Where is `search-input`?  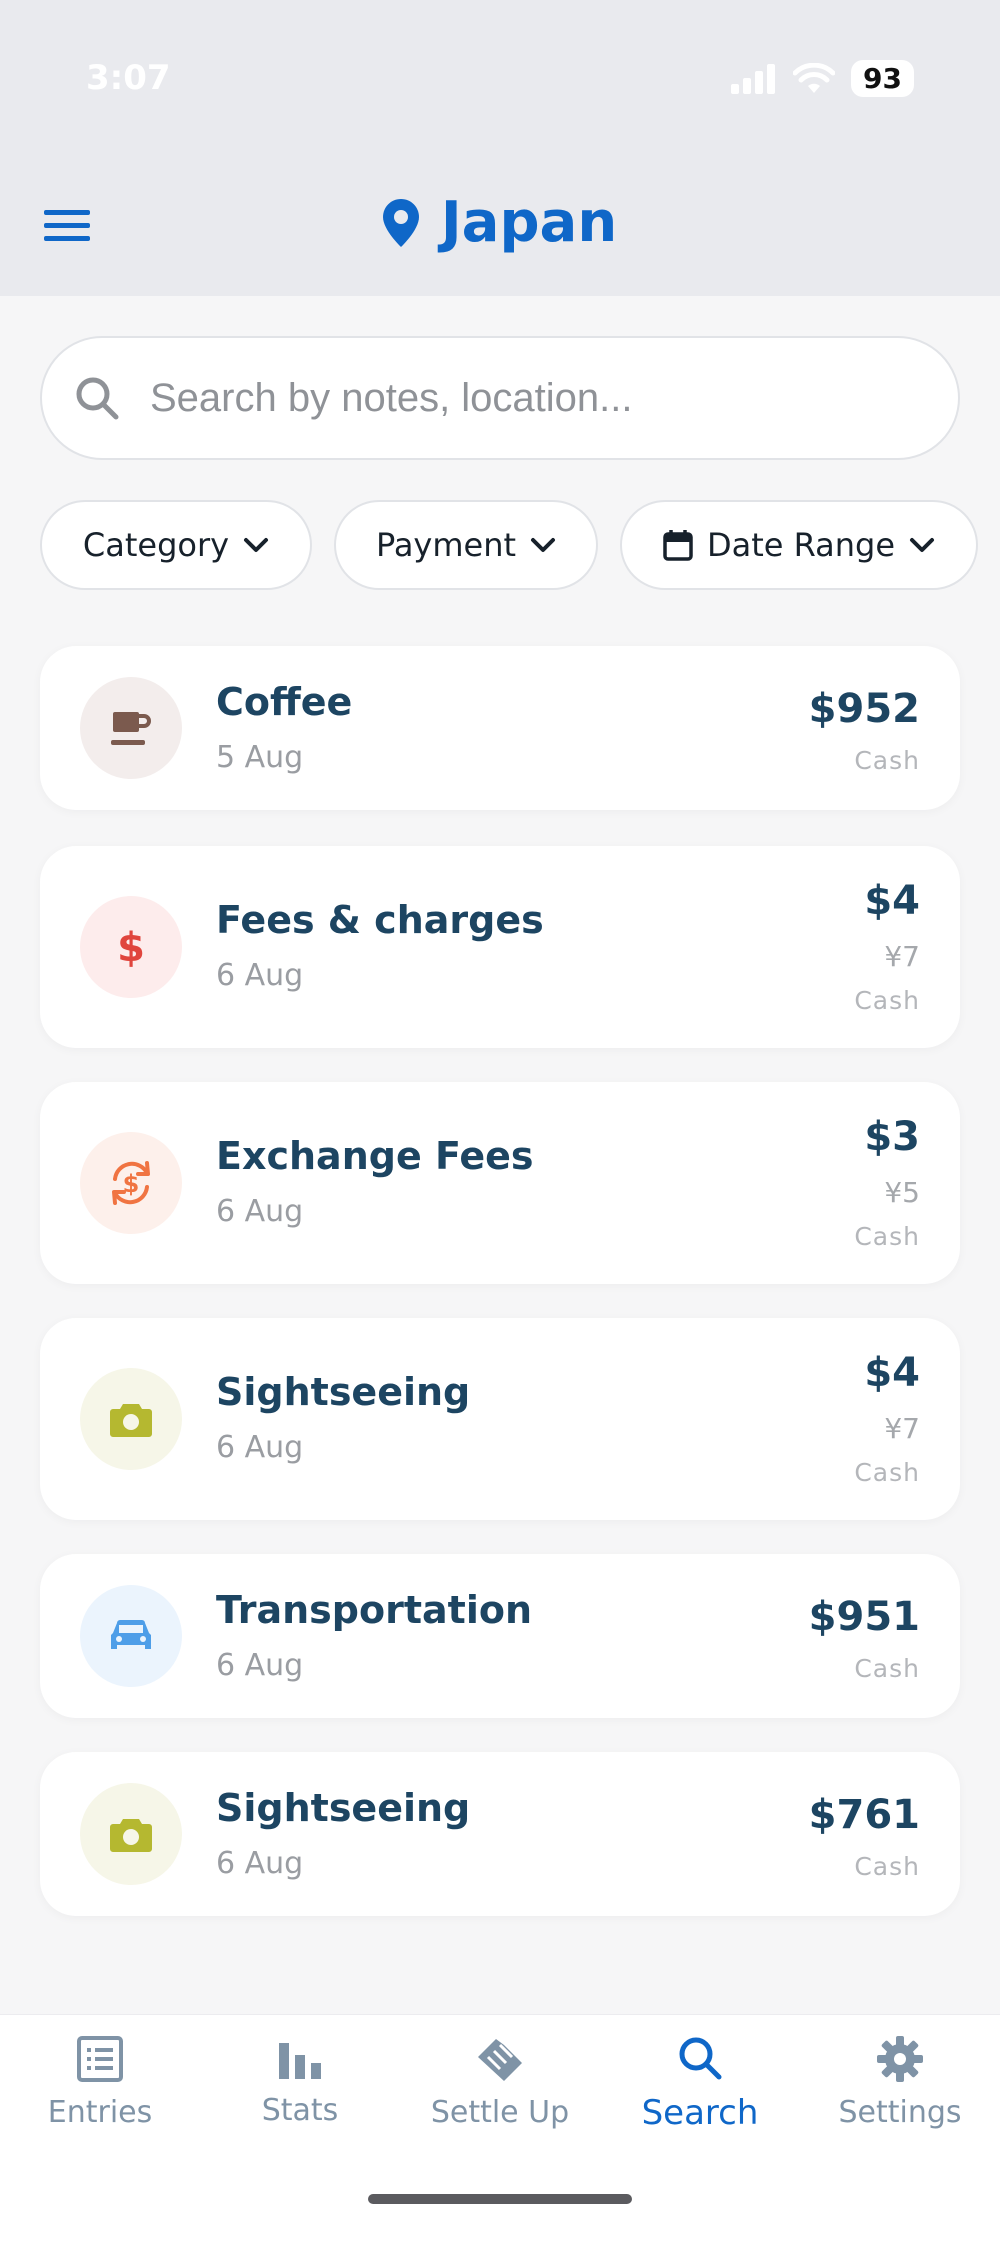 search-input is located at coordinates (530, 398).